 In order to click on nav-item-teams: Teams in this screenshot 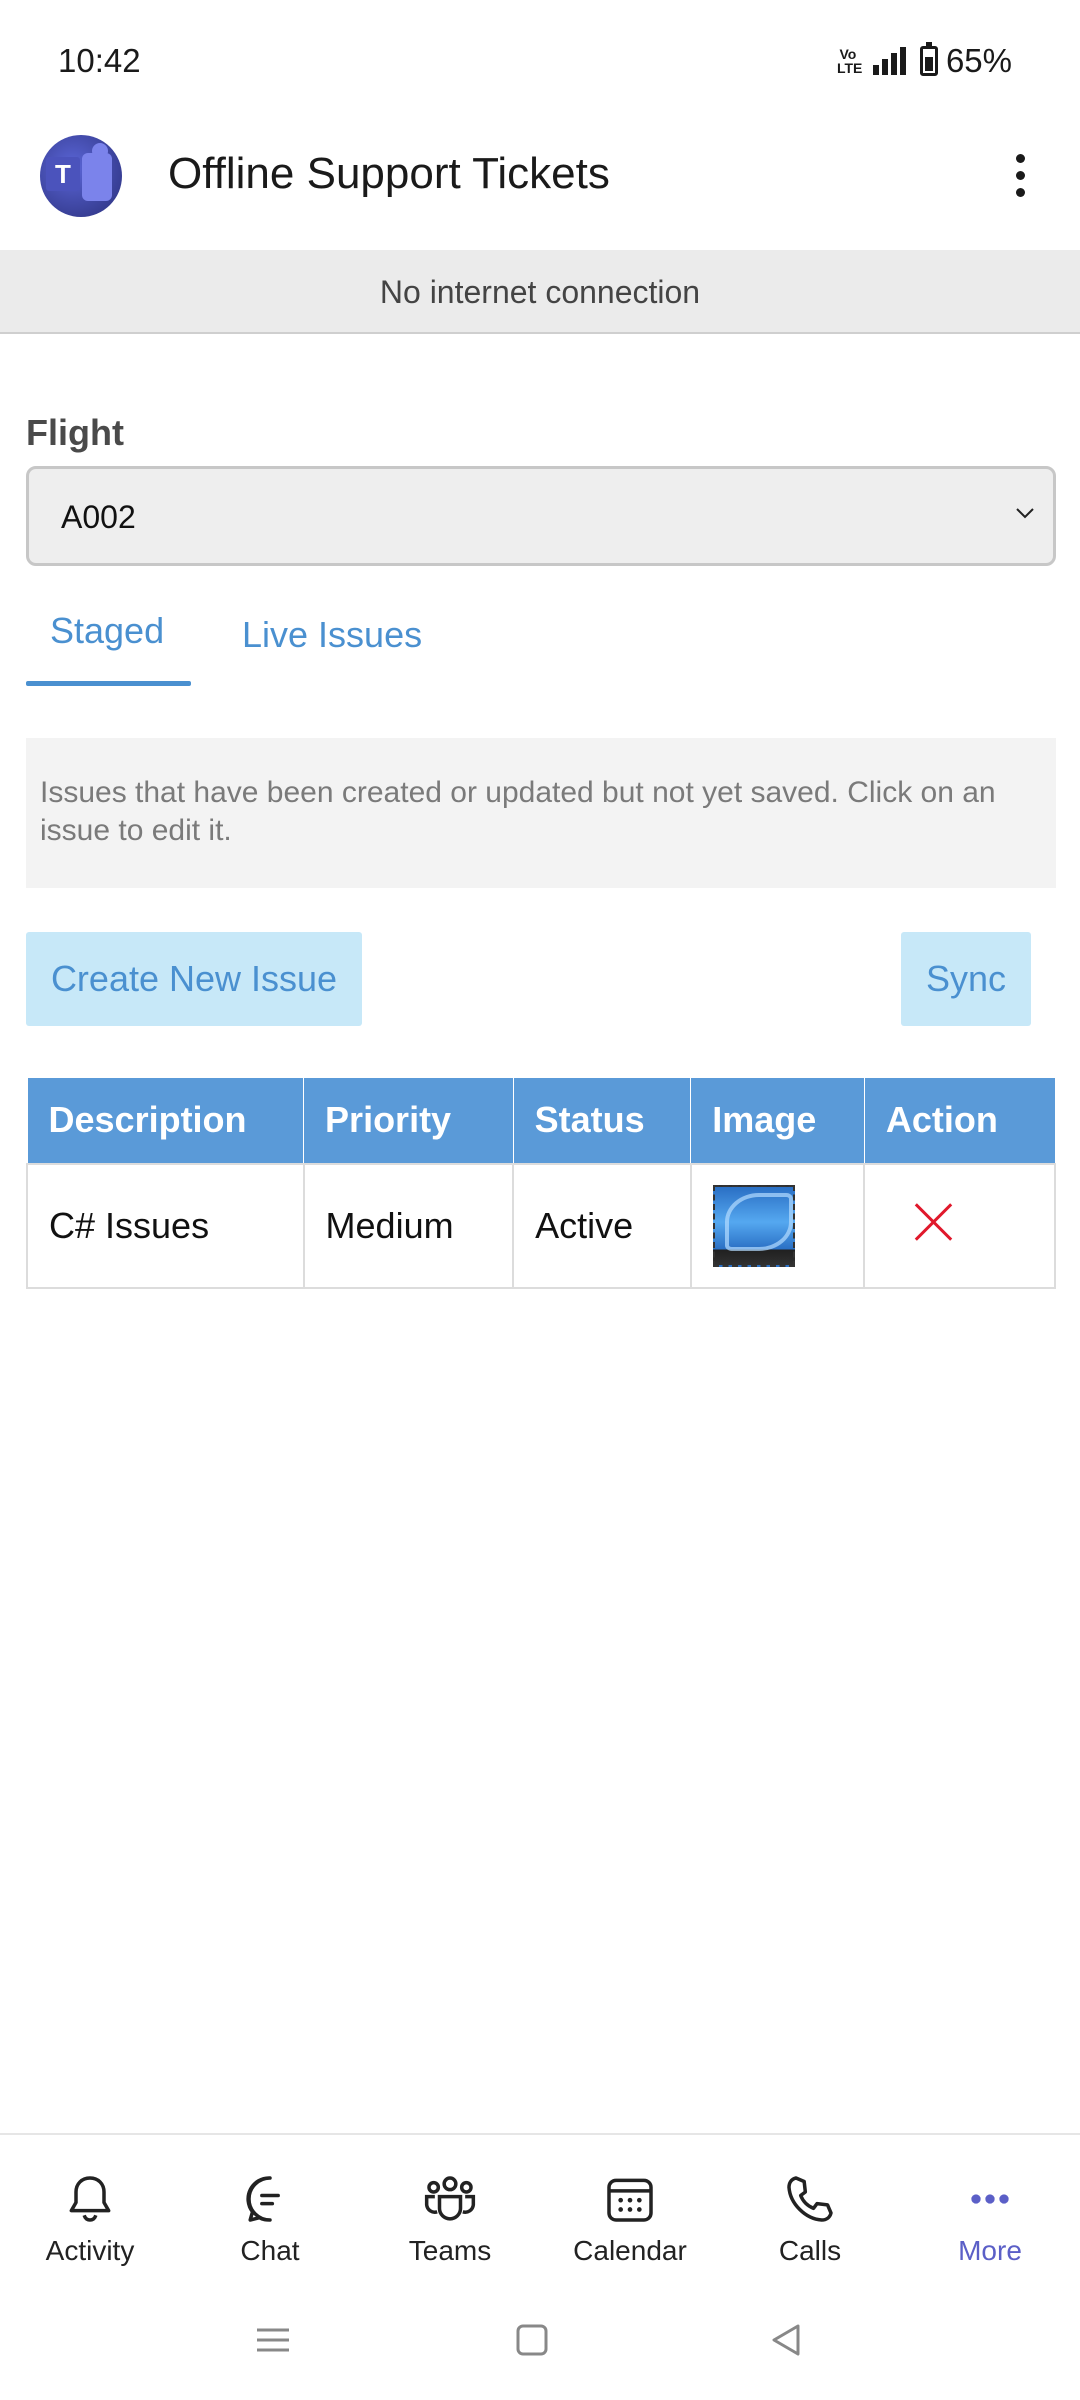, I will do `click(450, 2211)`.